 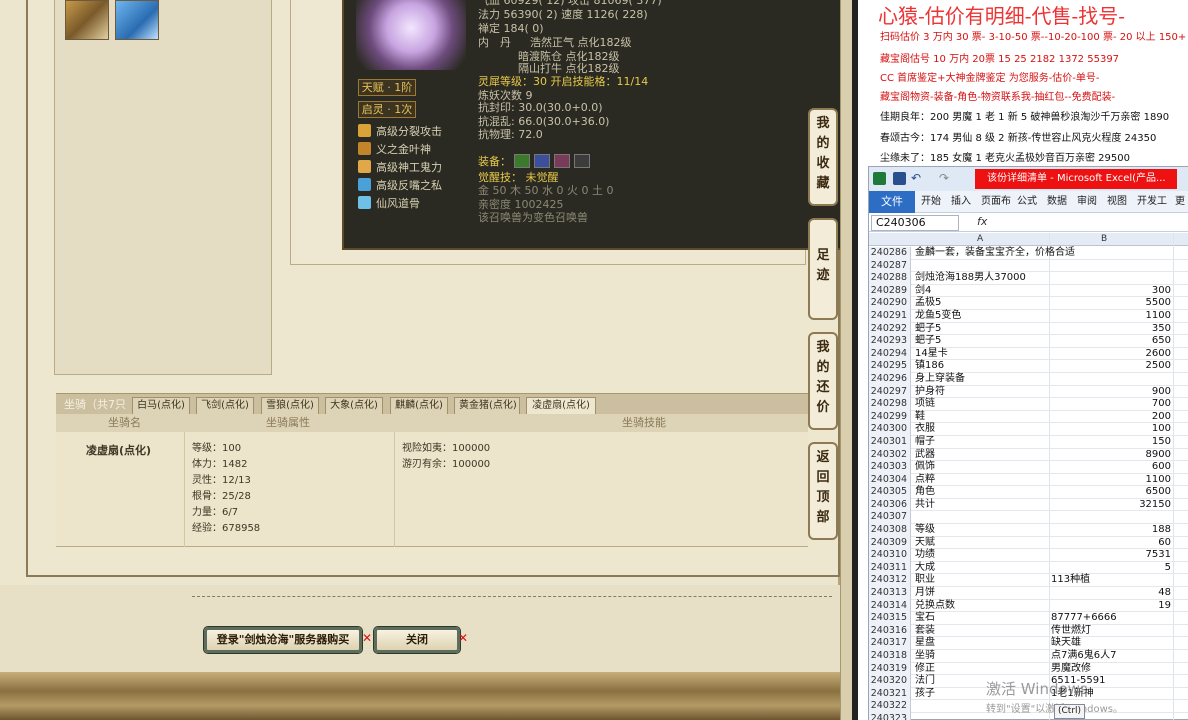 What do you see at coordinates (1028, 429) in the screenshot?
I see `table-row: 240300 衣服 100` at bounding box center [1028, 429].